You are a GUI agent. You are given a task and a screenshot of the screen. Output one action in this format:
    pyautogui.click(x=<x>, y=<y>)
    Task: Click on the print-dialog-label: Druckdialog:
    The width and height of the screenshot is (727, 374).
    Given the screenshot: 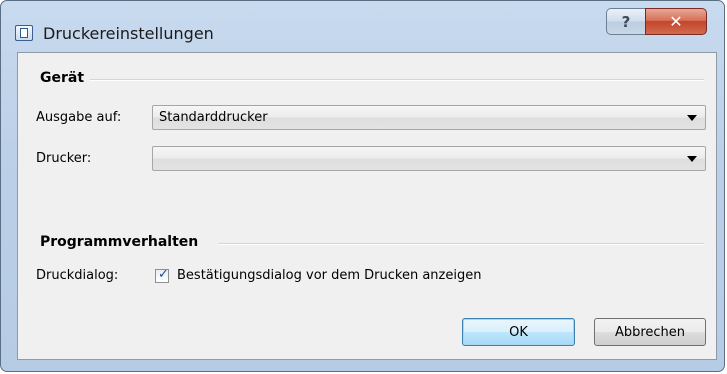 What is the action you would take?
    pyautogui.click(x=77, y=275)
    